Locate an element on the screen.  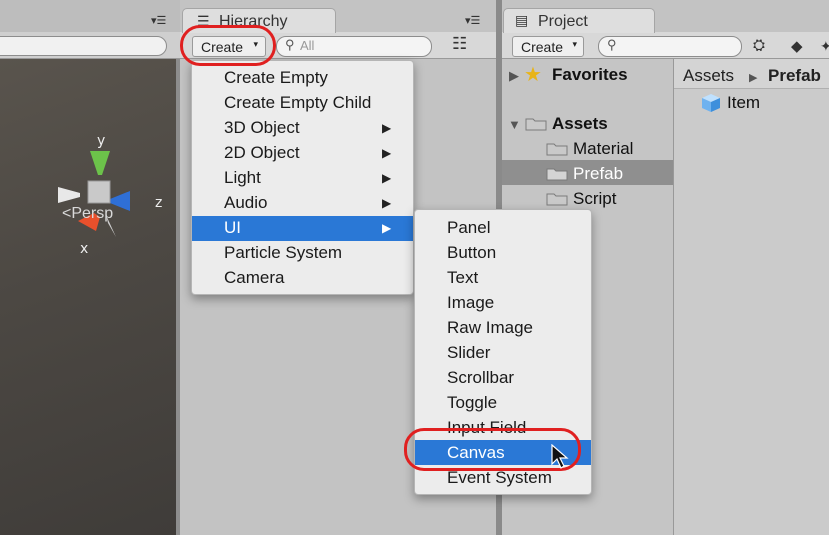
orientation-gizmo-icon: y z x is located at coordinates (108, 196).